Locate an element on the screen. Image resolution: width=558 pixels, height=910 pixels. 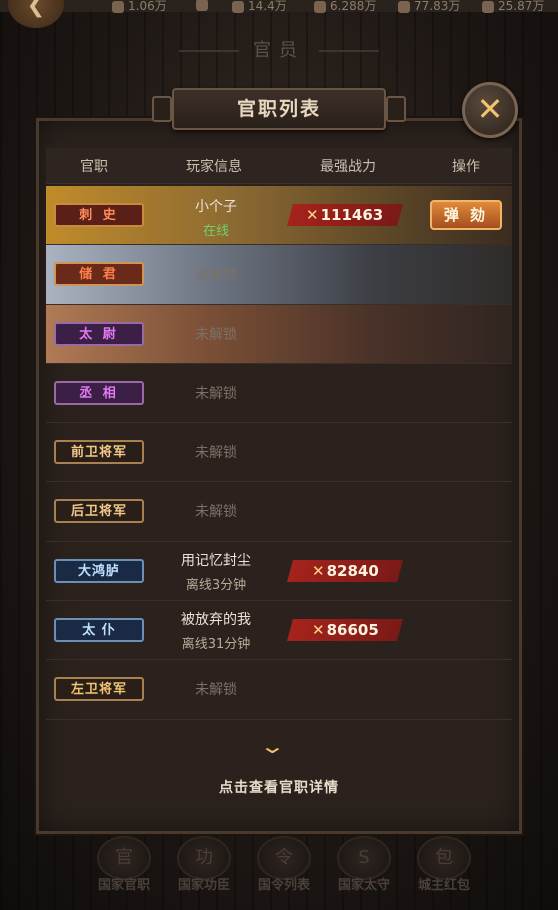
close-button: ✕ is located at coordinates (490, 110).